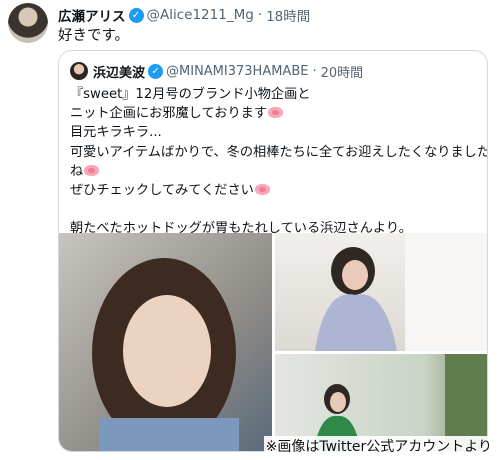 This screenshot has height=460, width=500. What do you see at coordinates (279, 152) in the screenshot?
I see `quoted-line: 可愛いアイテムばかりで、冬の相棒たちに全てお迎えしたくなりました` at bounding box center [279, 152].